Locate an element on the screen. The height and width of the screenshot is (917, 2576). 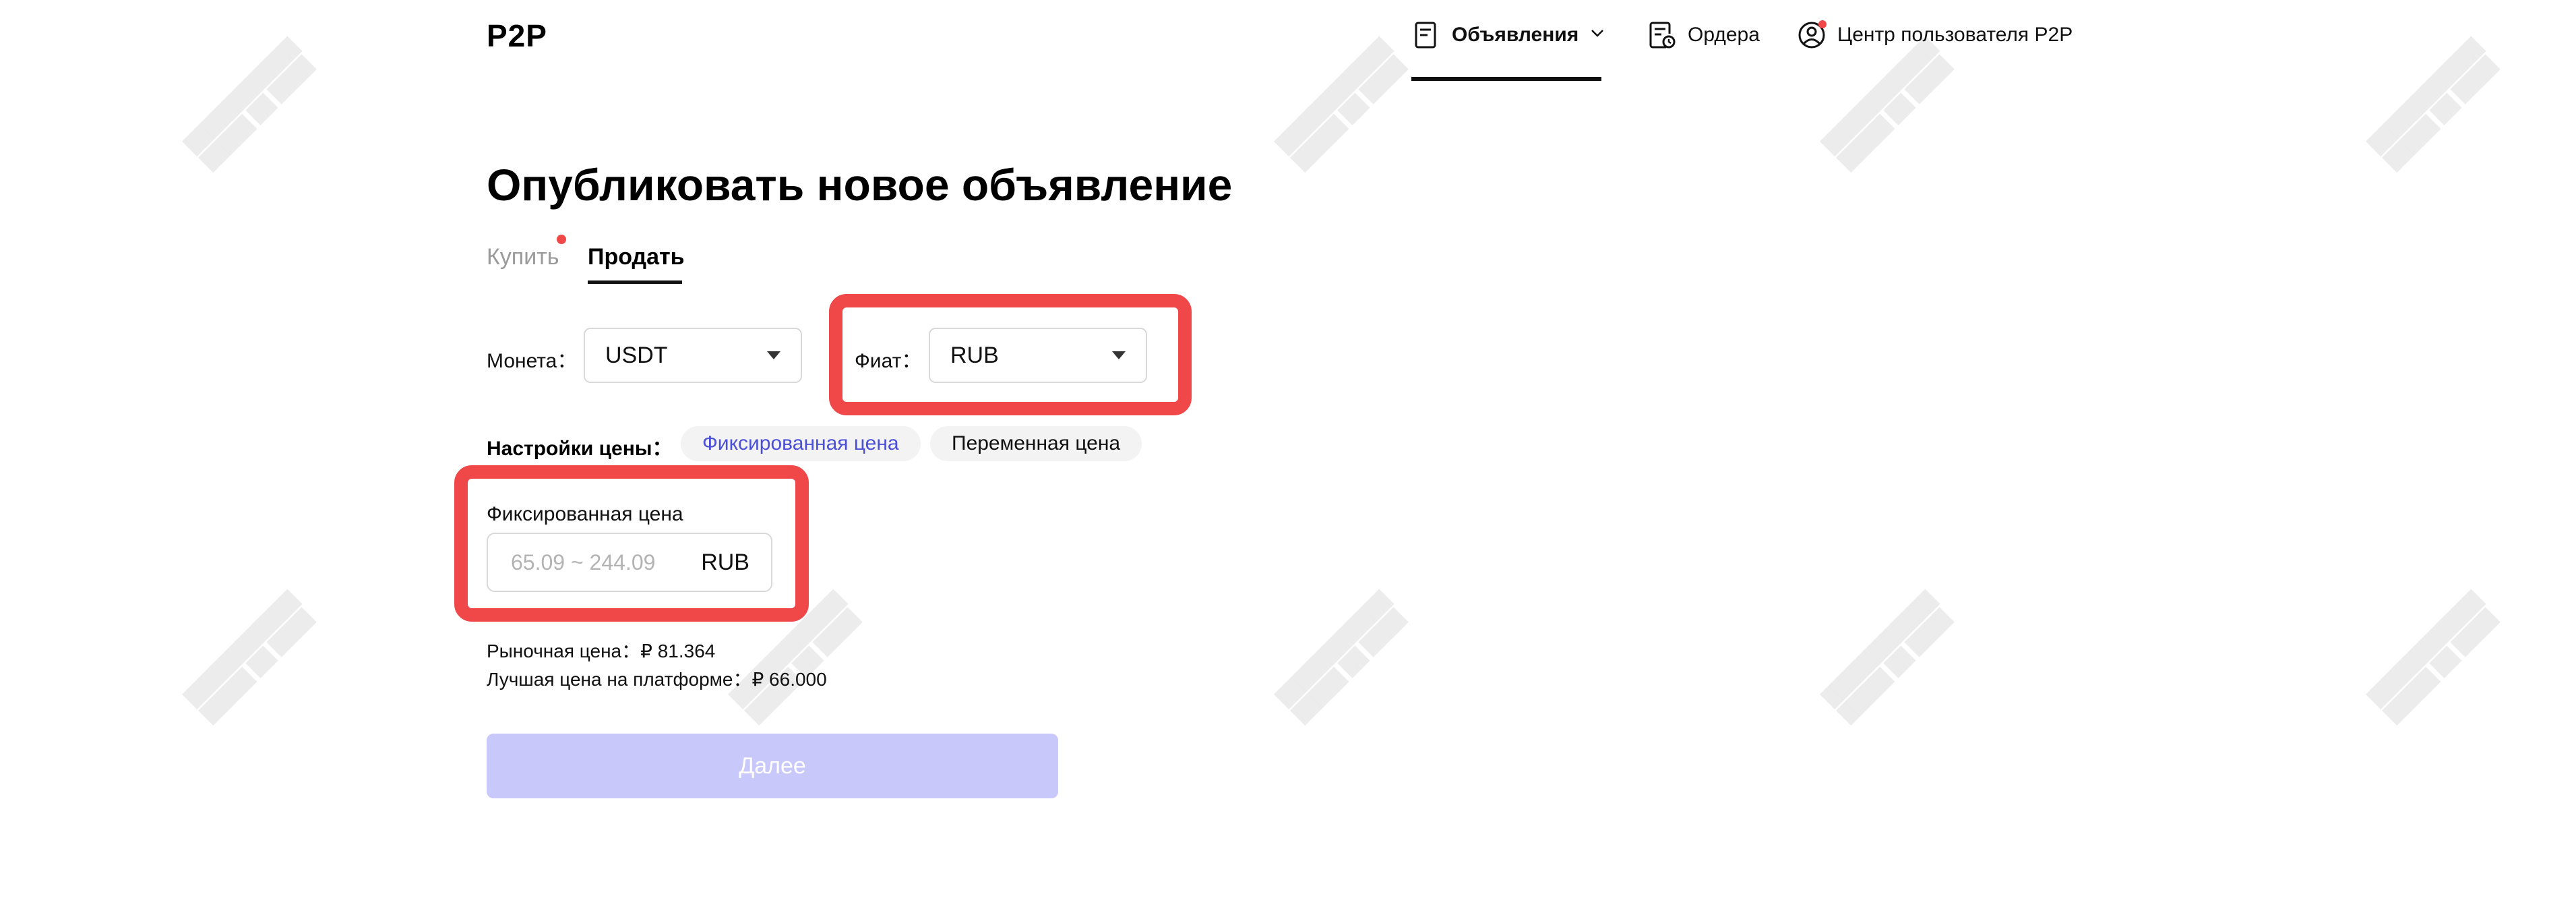
best-price-text: Лучшая цена на платформе：₽ 66.000 is located at coordinates (657, 680).